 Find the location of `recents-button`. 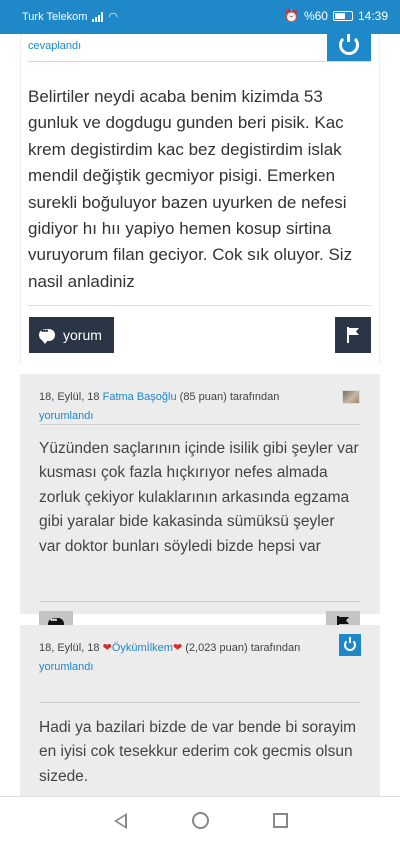

recents-button is located at coordinates (280, 821).